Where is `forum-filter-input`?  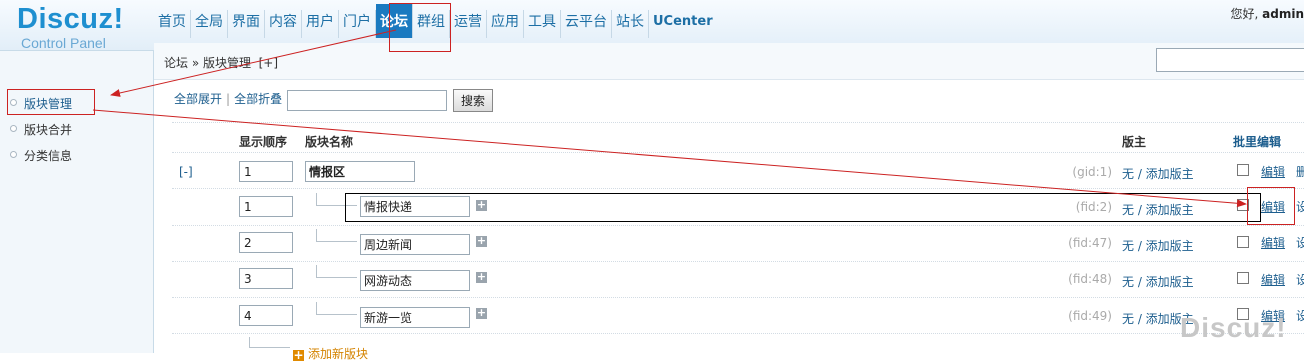
forum-filter-input is located at coordinates (367, 100).